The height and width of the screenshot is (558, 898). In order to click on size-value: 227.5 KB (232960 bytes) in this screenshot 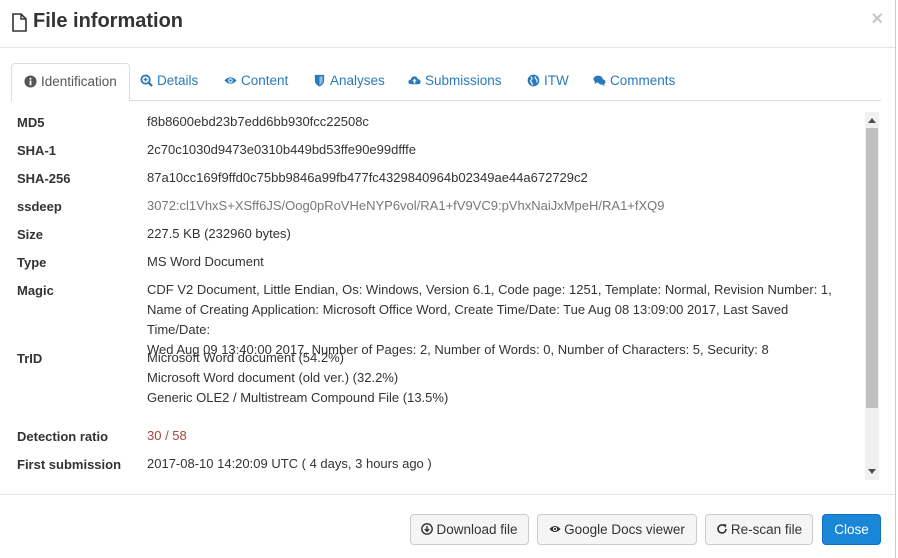, I will do `click(219, 233)`.